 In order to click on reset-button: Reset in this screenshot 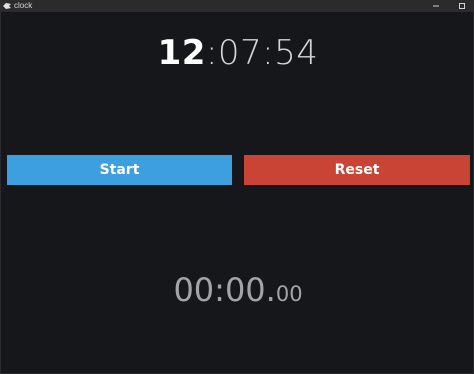, I will do `click(357, 170)`.